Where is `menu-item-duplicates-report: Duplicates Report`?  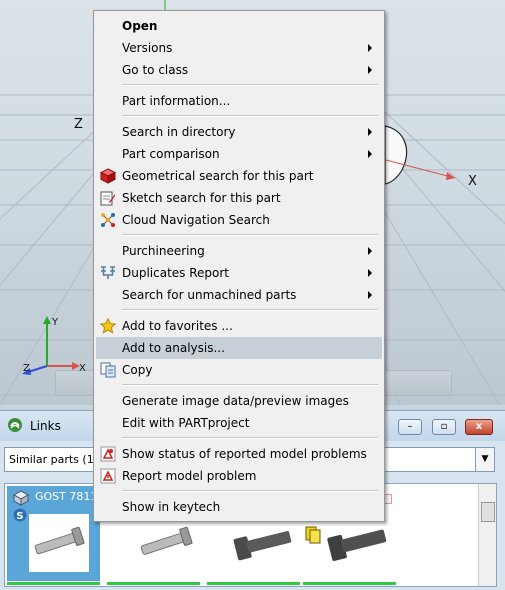
menu-item-duplicates-report: Duplicates Report is located at coordinates (239, 273).